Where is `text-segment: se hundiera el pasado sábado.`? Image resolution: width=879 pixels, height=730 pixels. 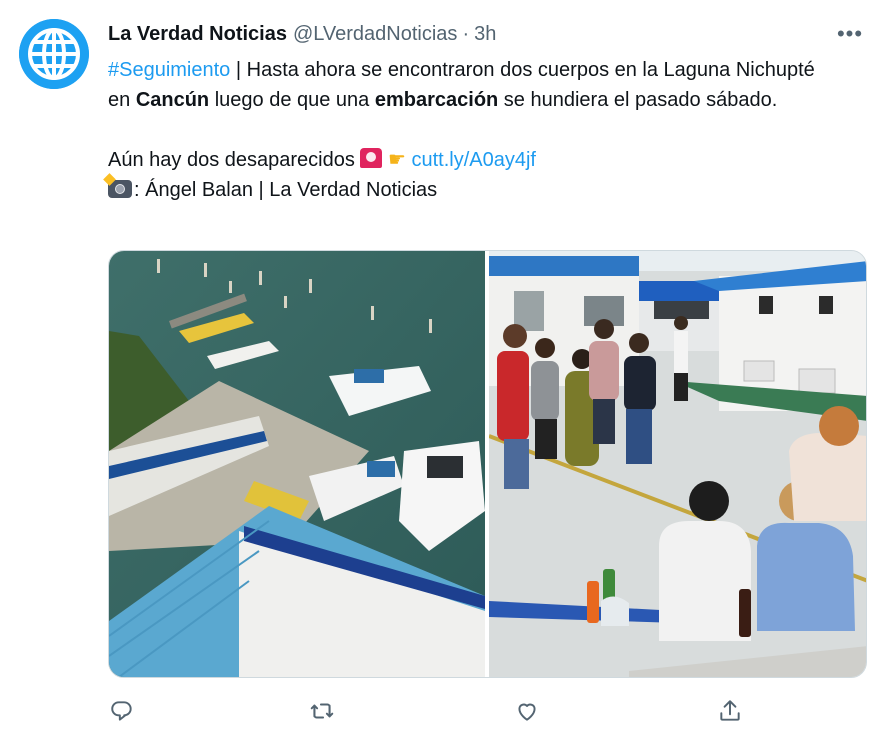 text-segment: se hundiera el pasado sábado. is located at coordinates (638, 100).